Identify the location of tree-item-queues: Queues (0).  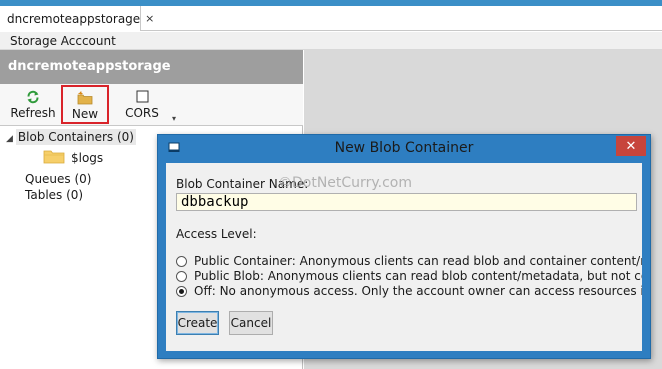
(58, 179).